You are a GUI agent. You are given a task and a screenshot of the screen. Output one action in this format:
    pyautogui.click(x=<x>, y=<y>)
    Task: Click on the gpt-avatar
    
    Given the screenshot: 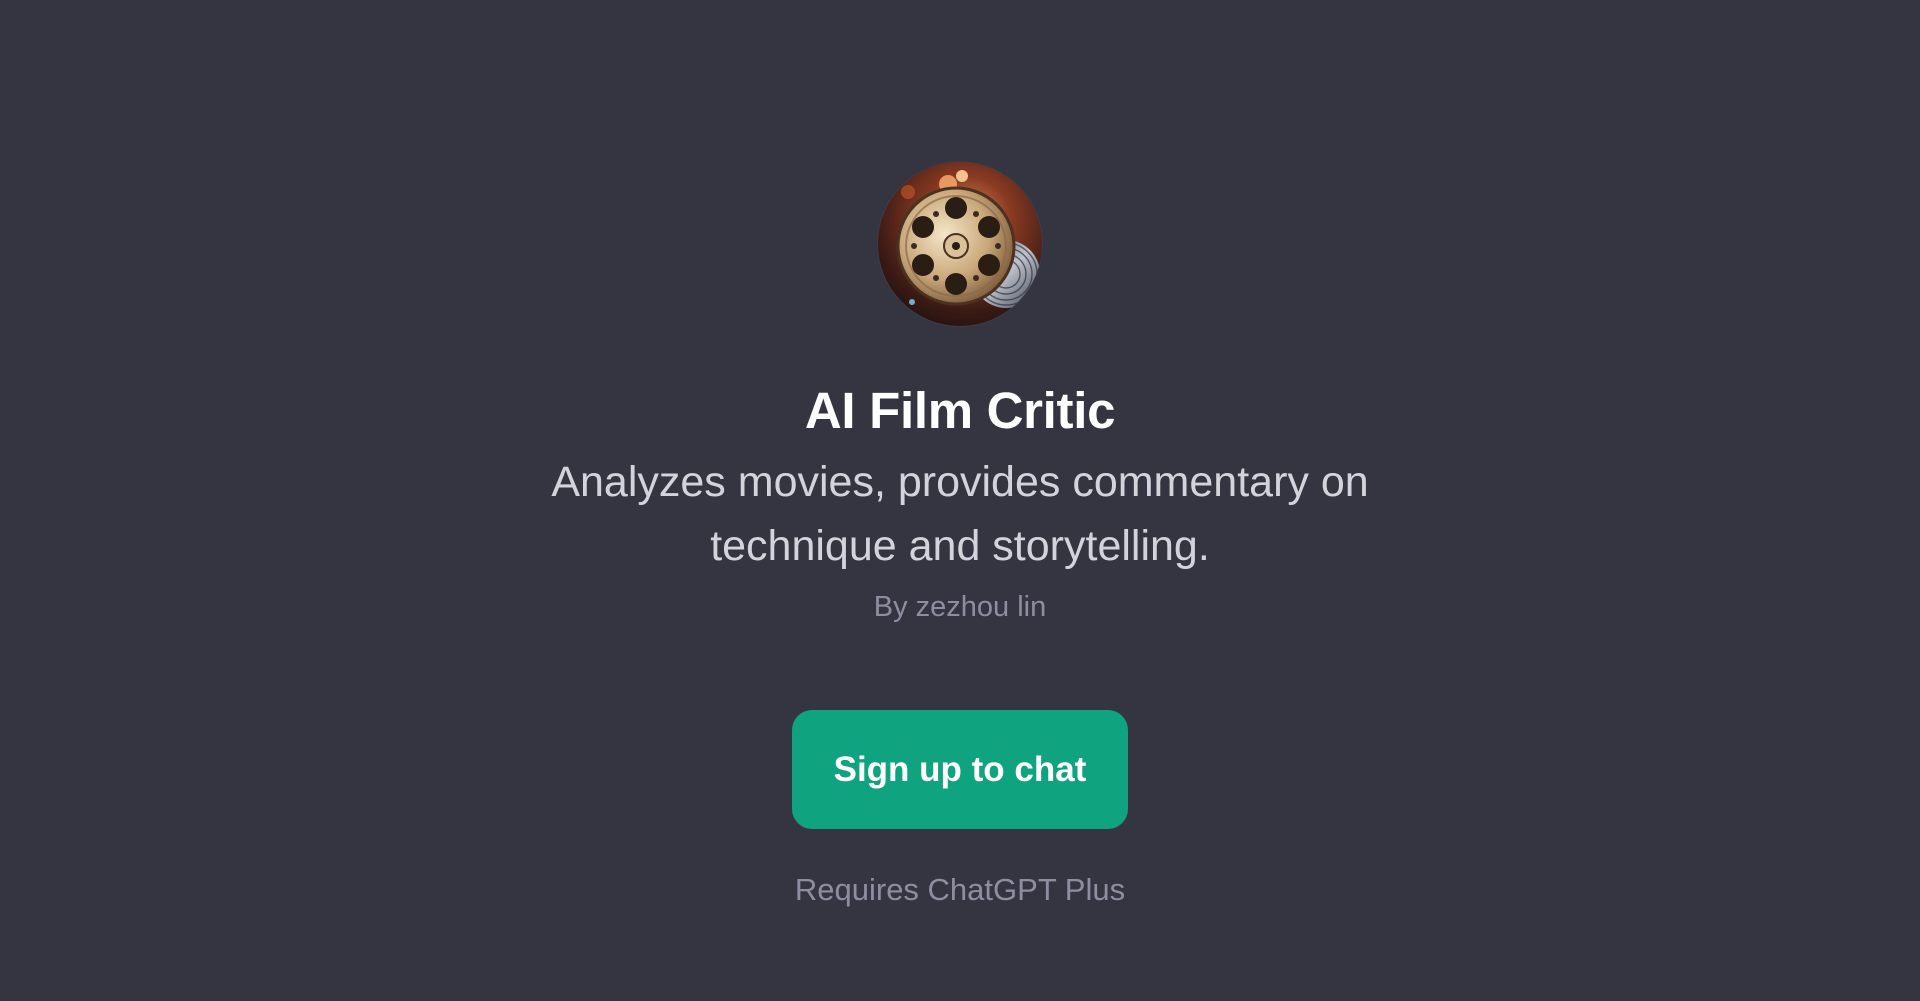 What is the action you would take?
    pyautogui.click(x=960, y=244)
    